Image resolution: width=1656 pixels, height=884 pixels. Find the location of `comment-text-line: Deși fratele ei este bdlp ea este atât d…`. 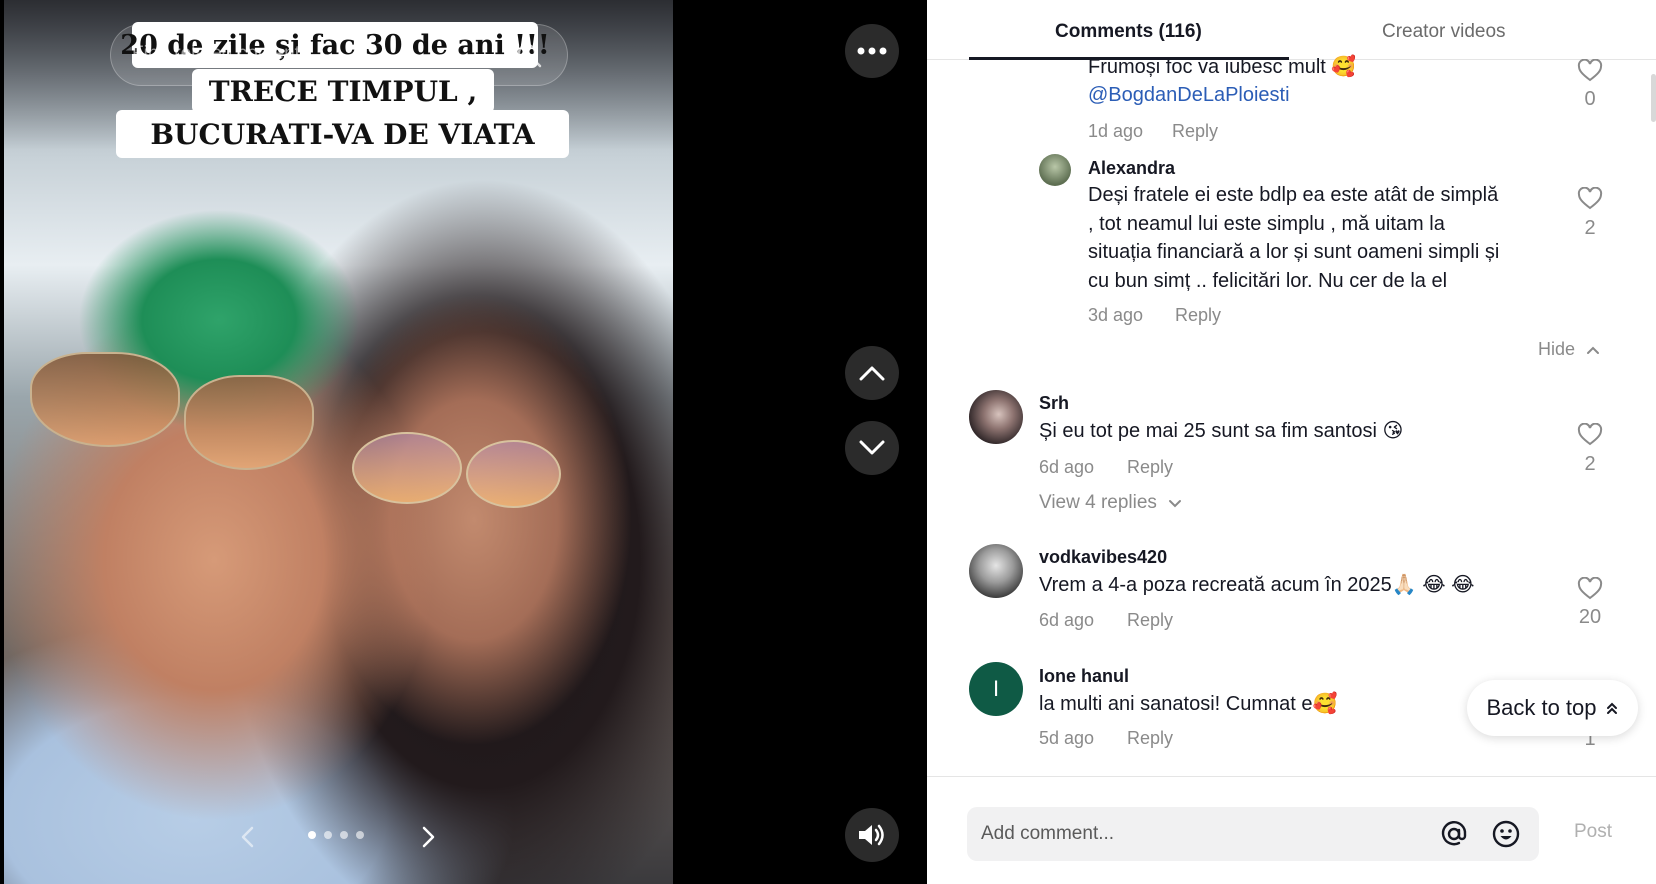

comment-text-line: Deși fratele ei este bdlp ea este atât d… is located at coordinates (1293, 195).